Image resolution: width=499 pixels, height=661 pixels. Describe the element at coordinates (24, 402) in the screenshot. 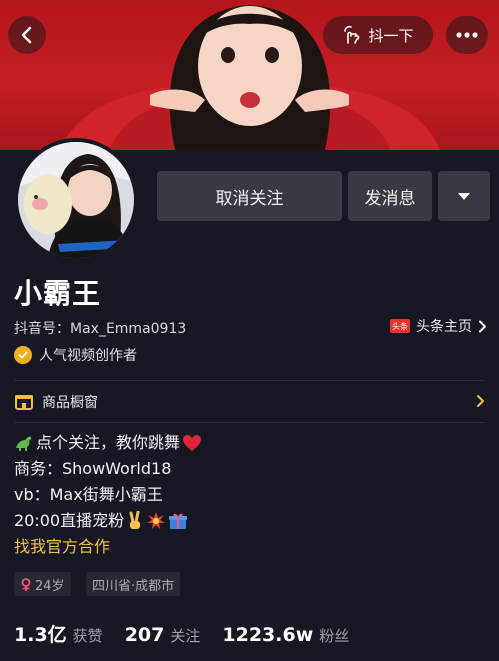

I see `shop-window-icon` at that location.